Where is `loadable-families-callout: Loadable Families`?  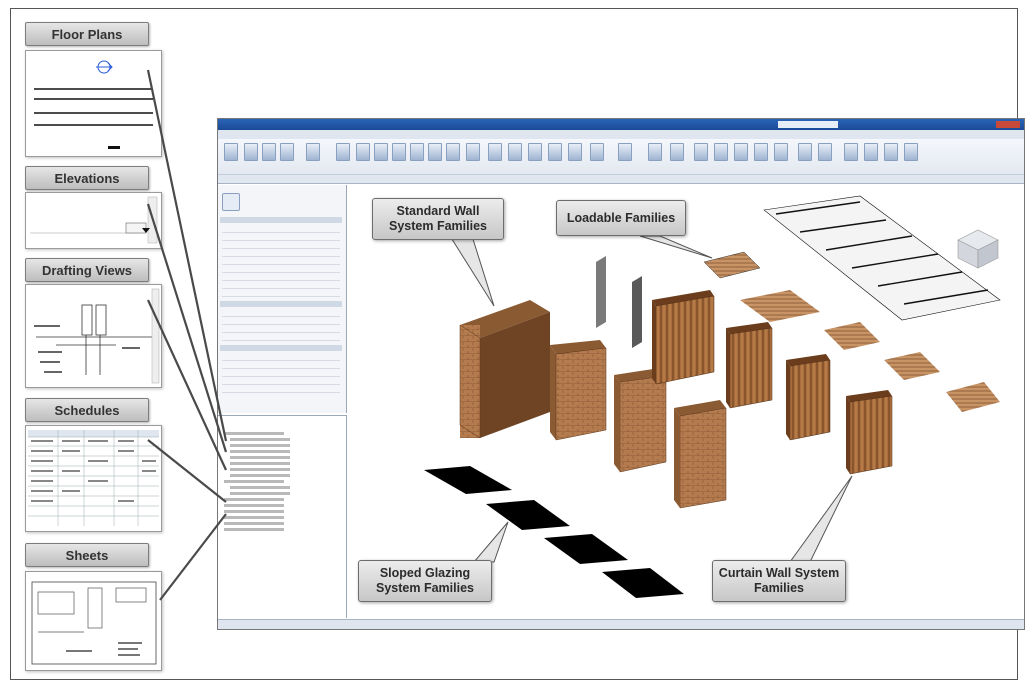
loadable-families-callout: Loadable Families is located at coordinates (621, 218).